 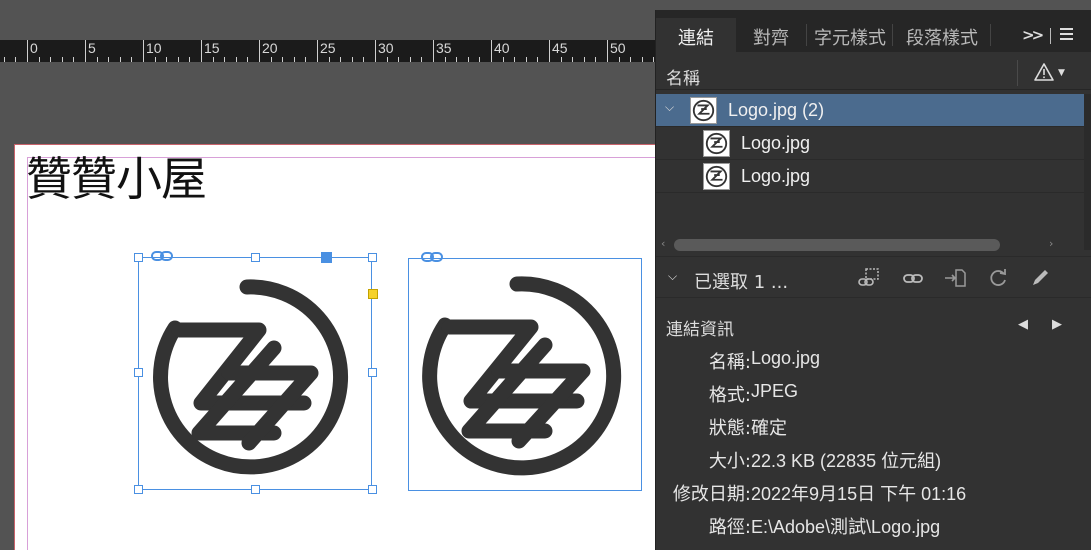 I want to click on embed-icon, so click(x=955, y=278).